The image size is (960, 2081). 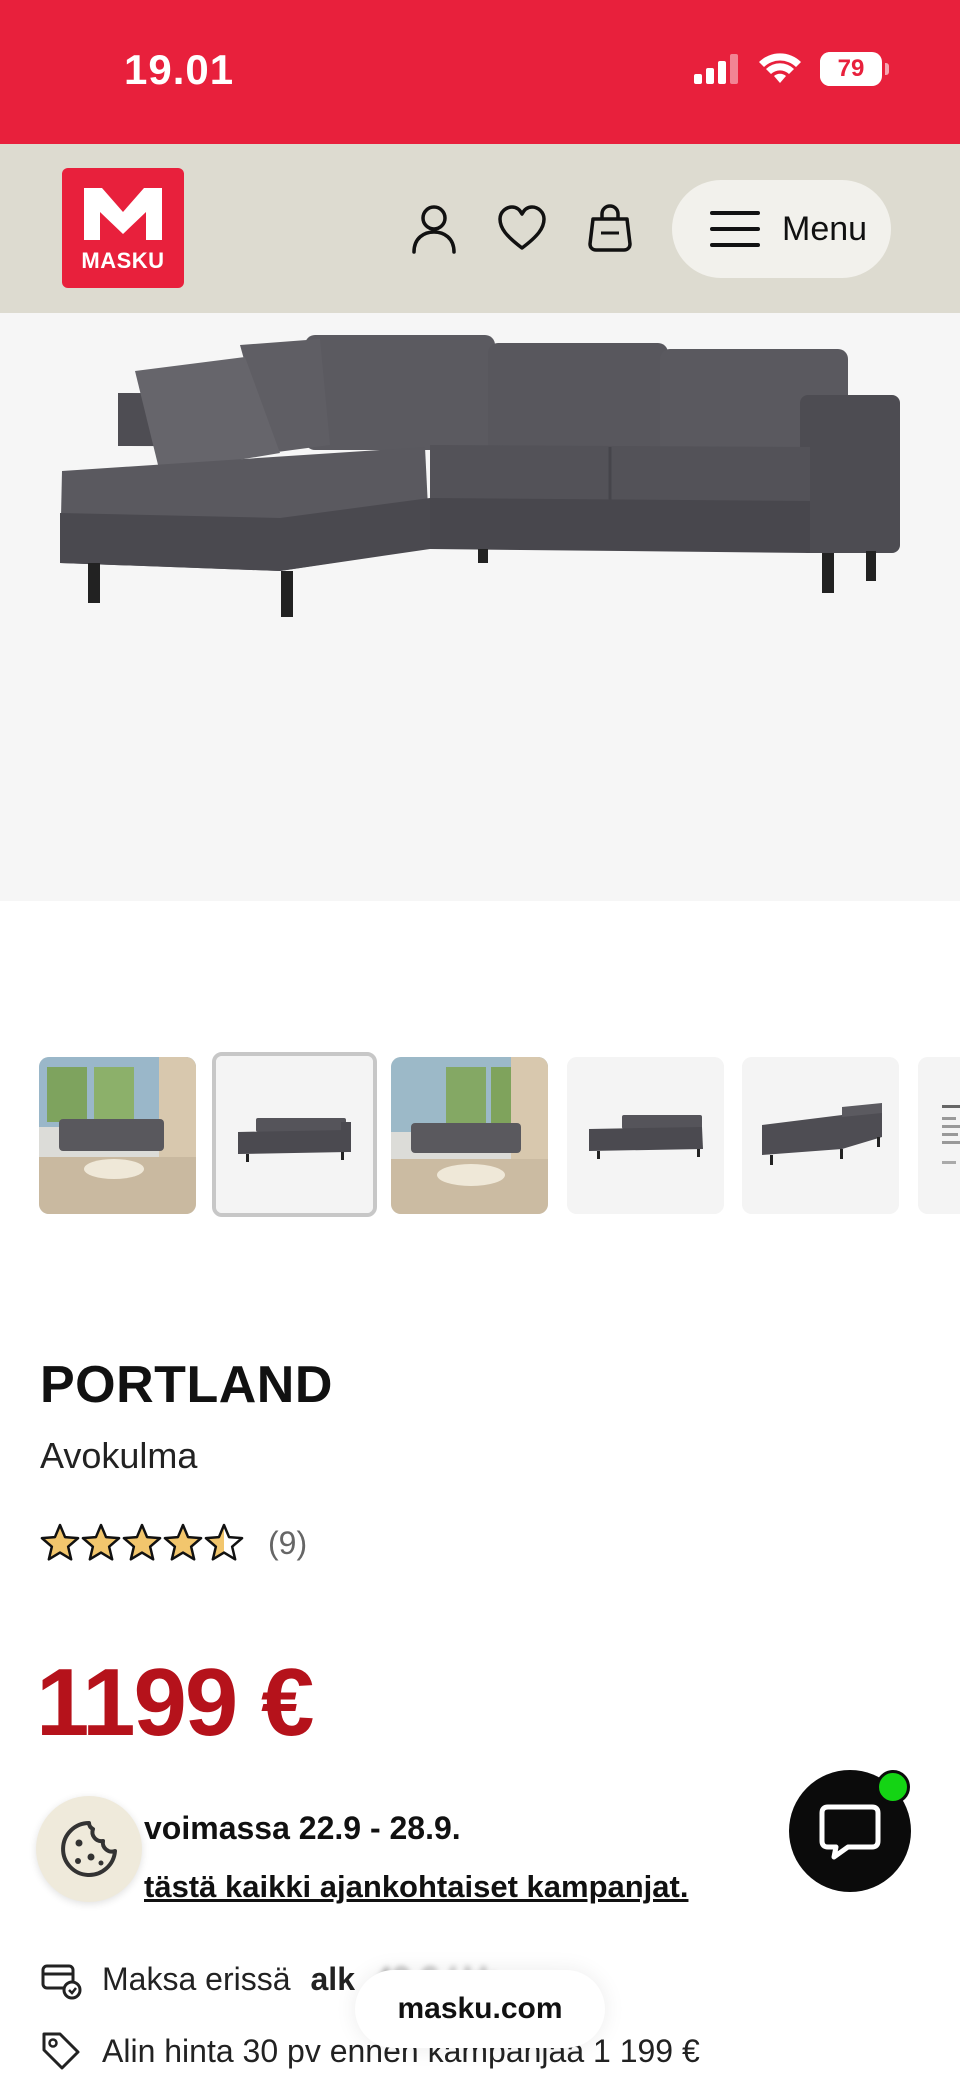 I want to click on status-icons: 79, so click(x=791, y=69).